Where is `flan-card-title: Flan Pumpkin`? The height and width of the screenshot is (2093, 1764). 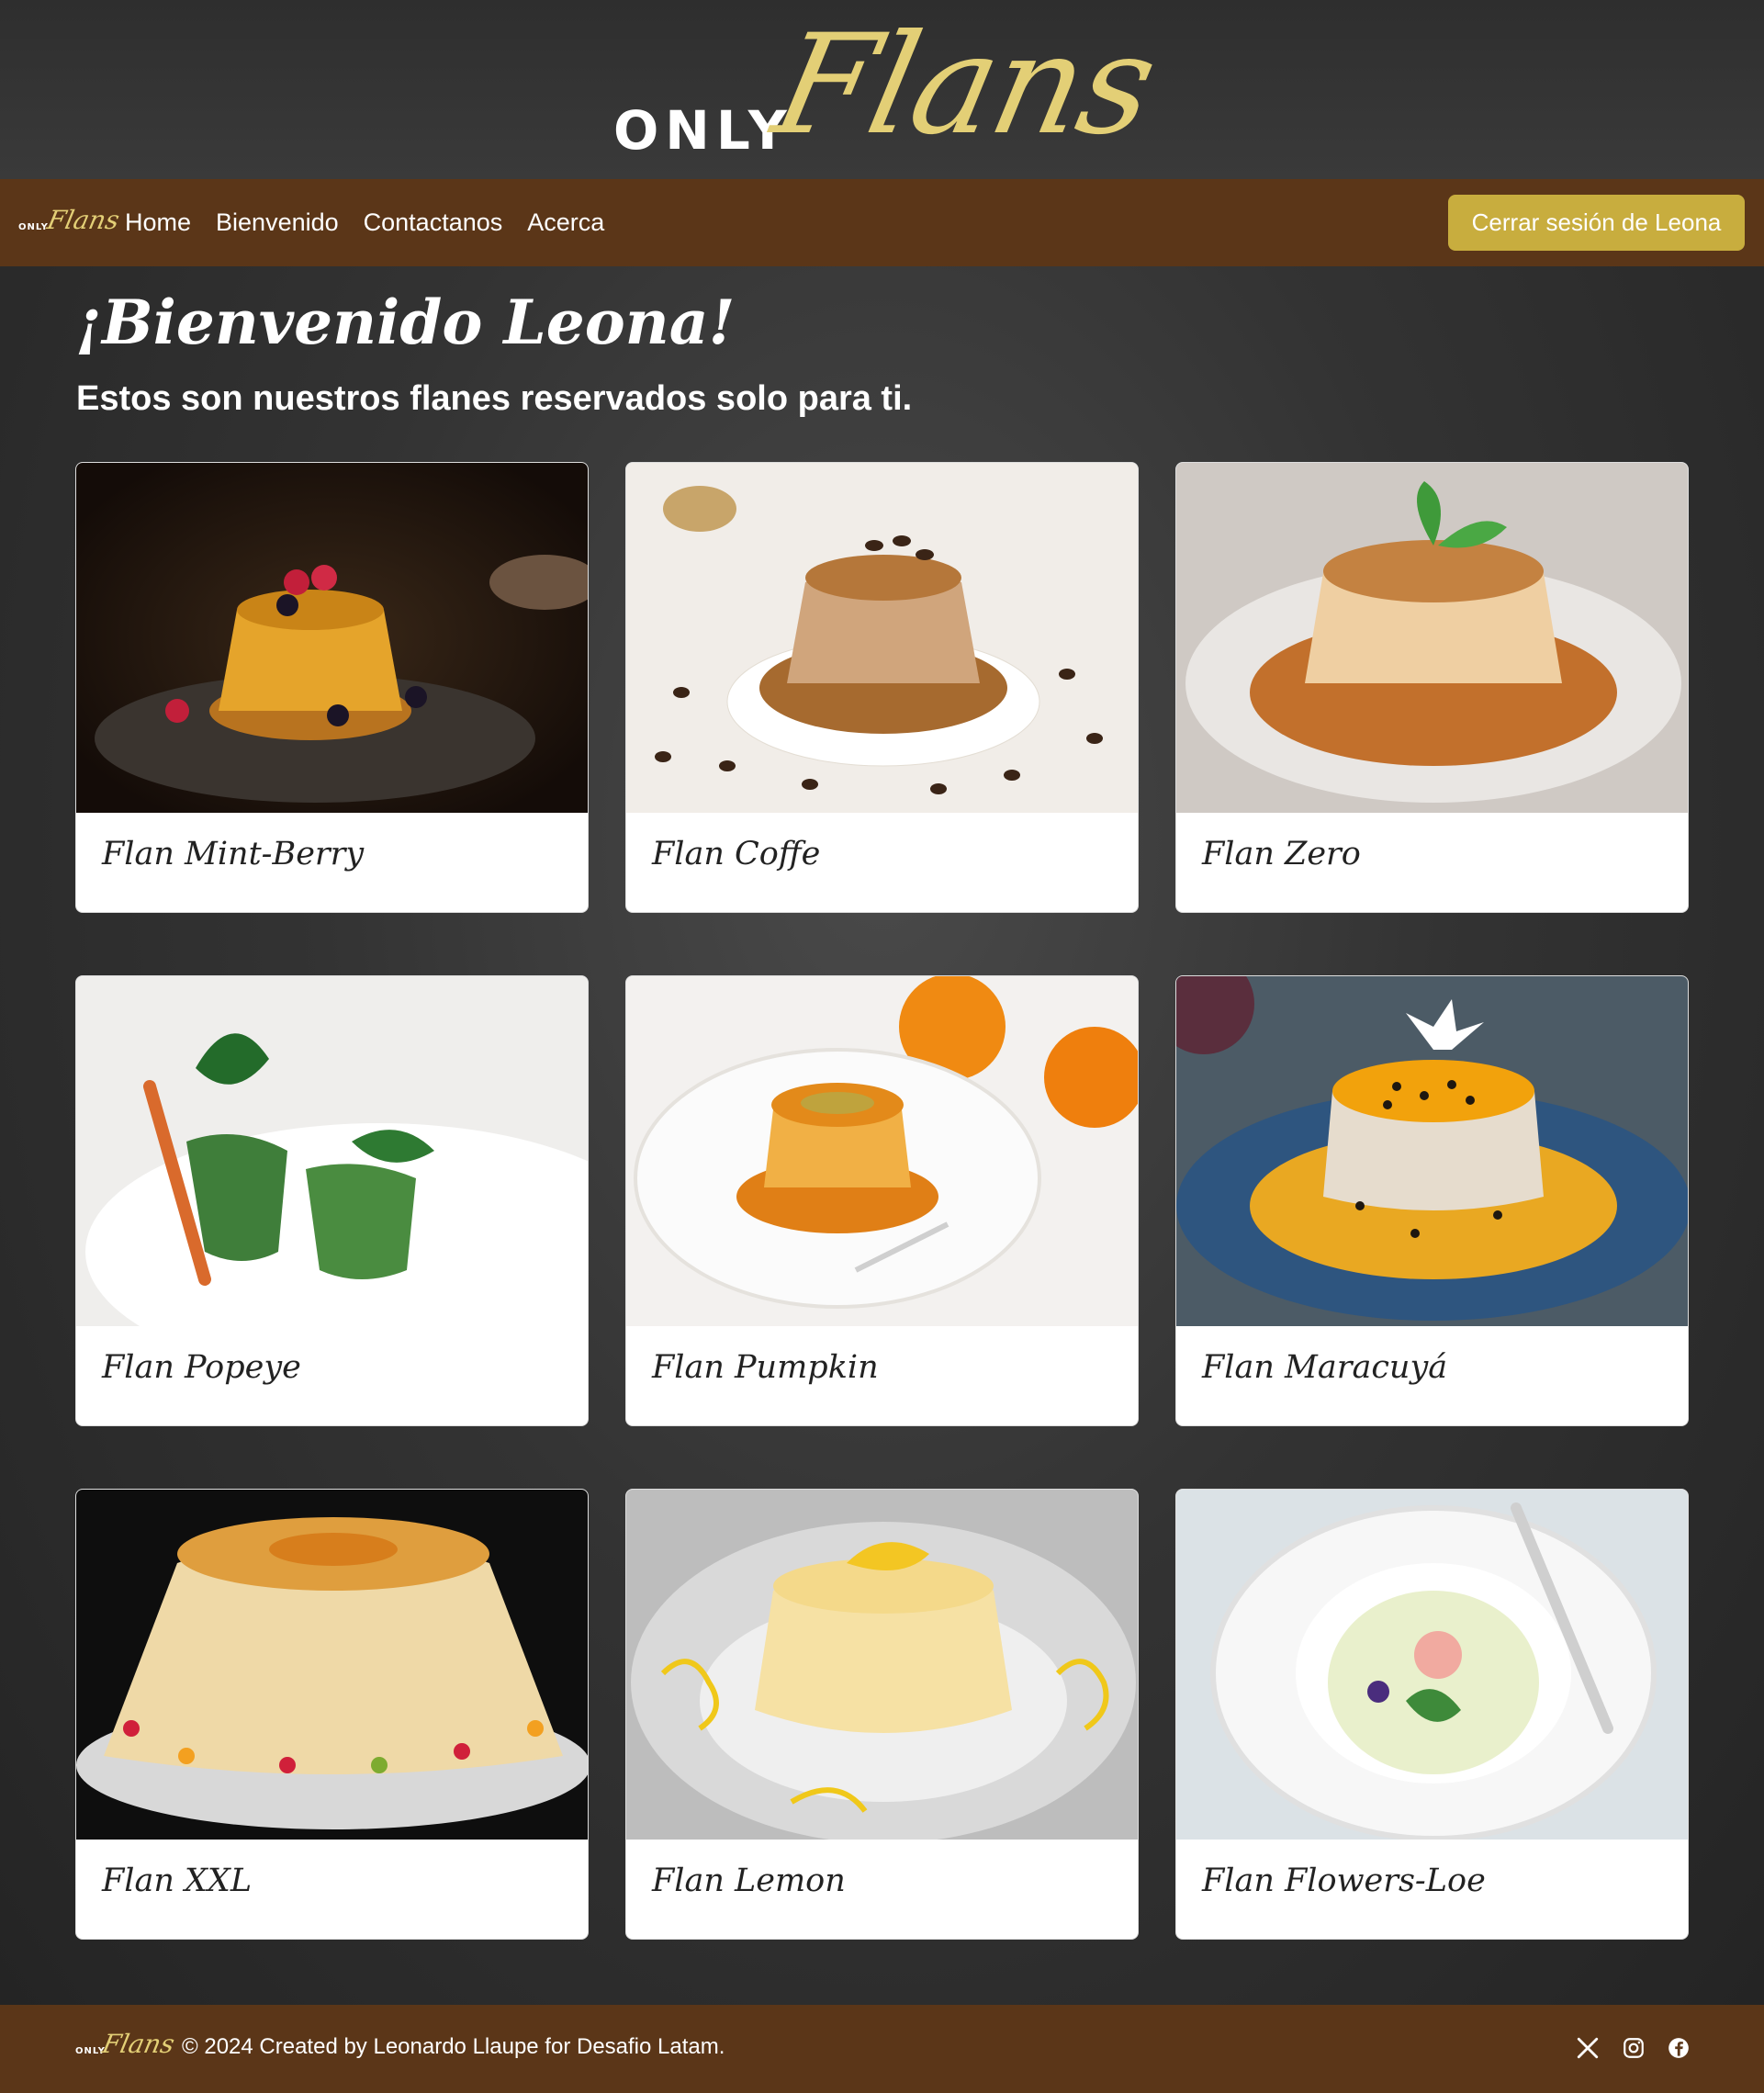 flan-card-title: Flan Pumpkin is located at coordinates (765, 1367).